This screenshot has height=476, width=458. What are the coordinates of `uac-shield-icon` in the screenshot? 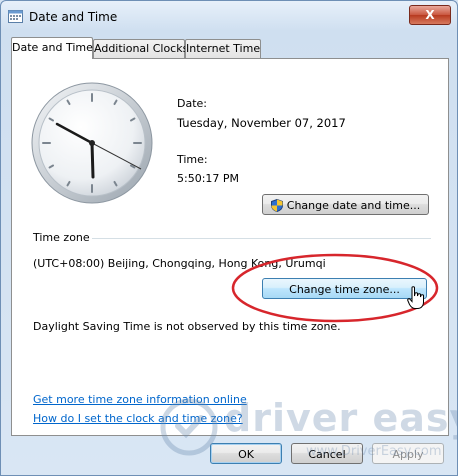 It's located at (276, 205).